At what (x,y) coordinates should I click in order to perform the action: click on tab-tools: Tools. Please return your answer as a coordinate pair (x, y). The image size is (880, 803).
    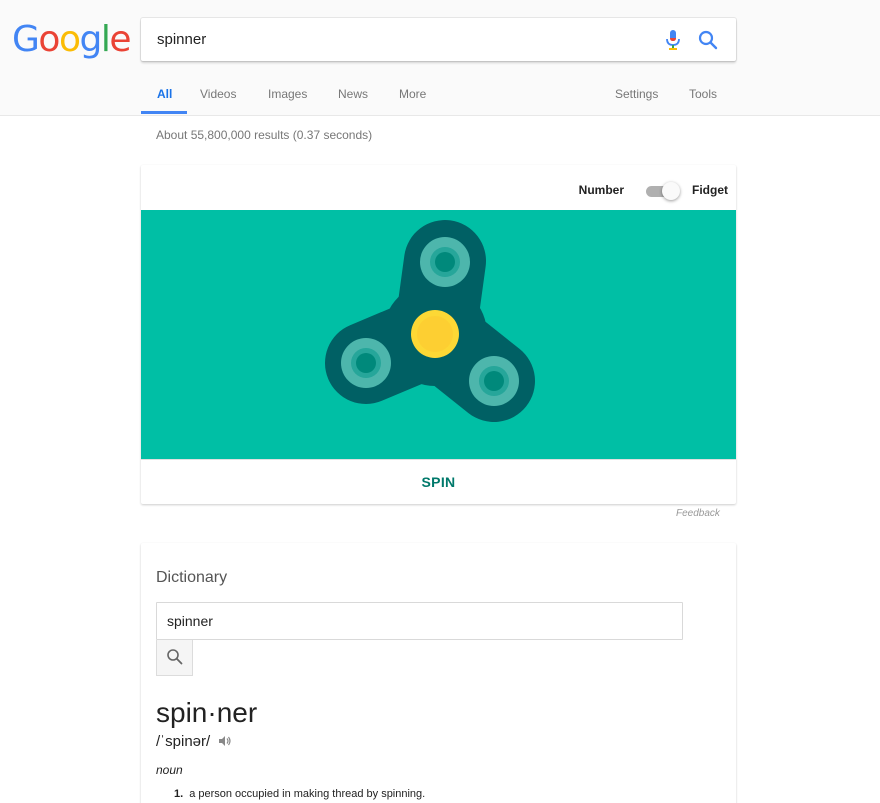
    Looking at the image, I should click on (703, 94).